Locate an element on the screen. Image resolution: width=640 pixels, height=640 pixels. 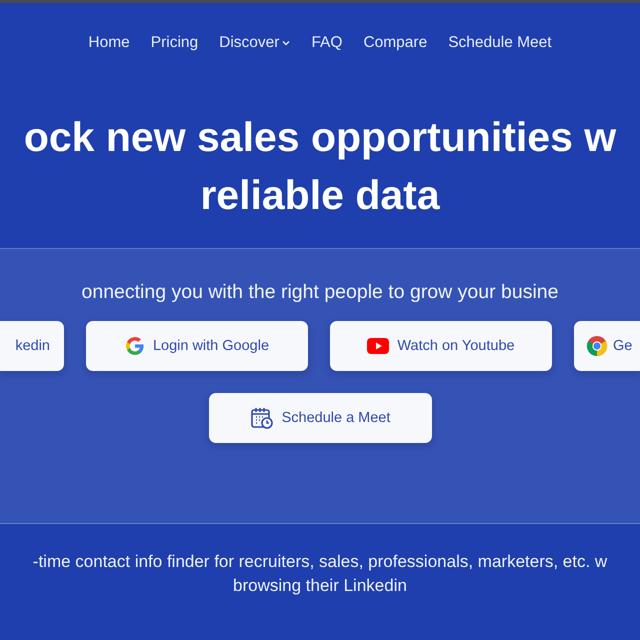
watch-button: Watch on Youtube is located at coordinates (441, 346).